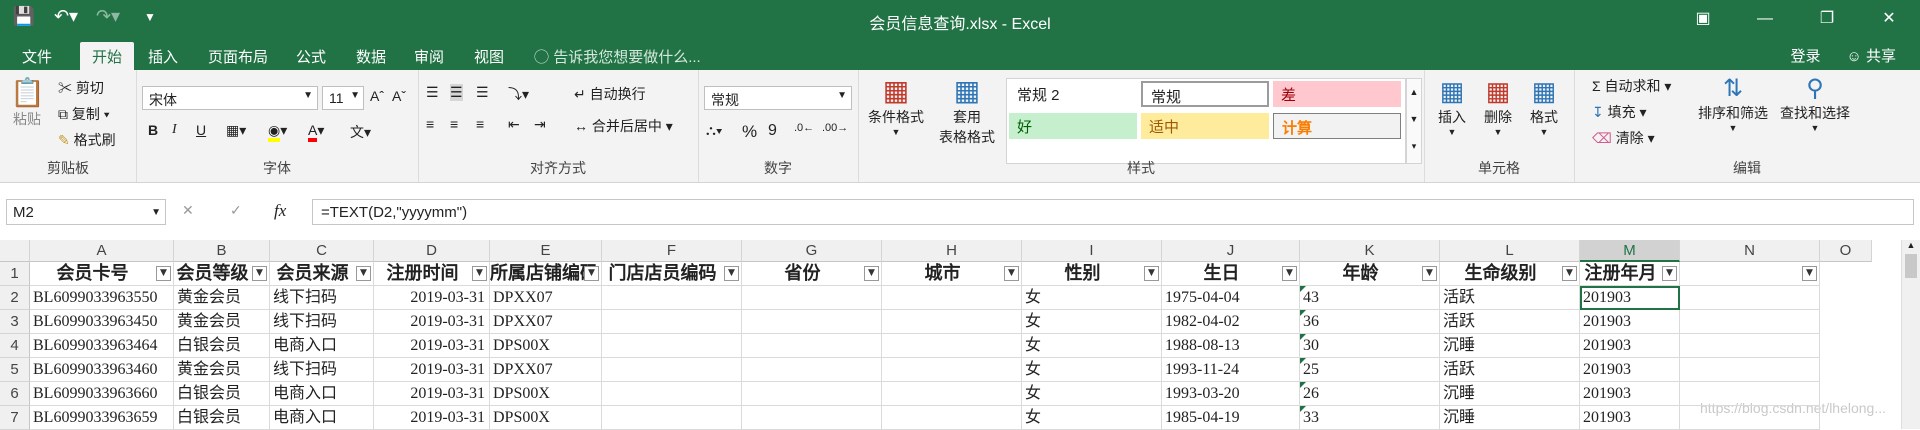 This screenshot has width=1920, height=430. What do you see at coordinates (1805, 55) in the screenshot?
I see `login-button: 登录` at bounding box center [1805, 55].